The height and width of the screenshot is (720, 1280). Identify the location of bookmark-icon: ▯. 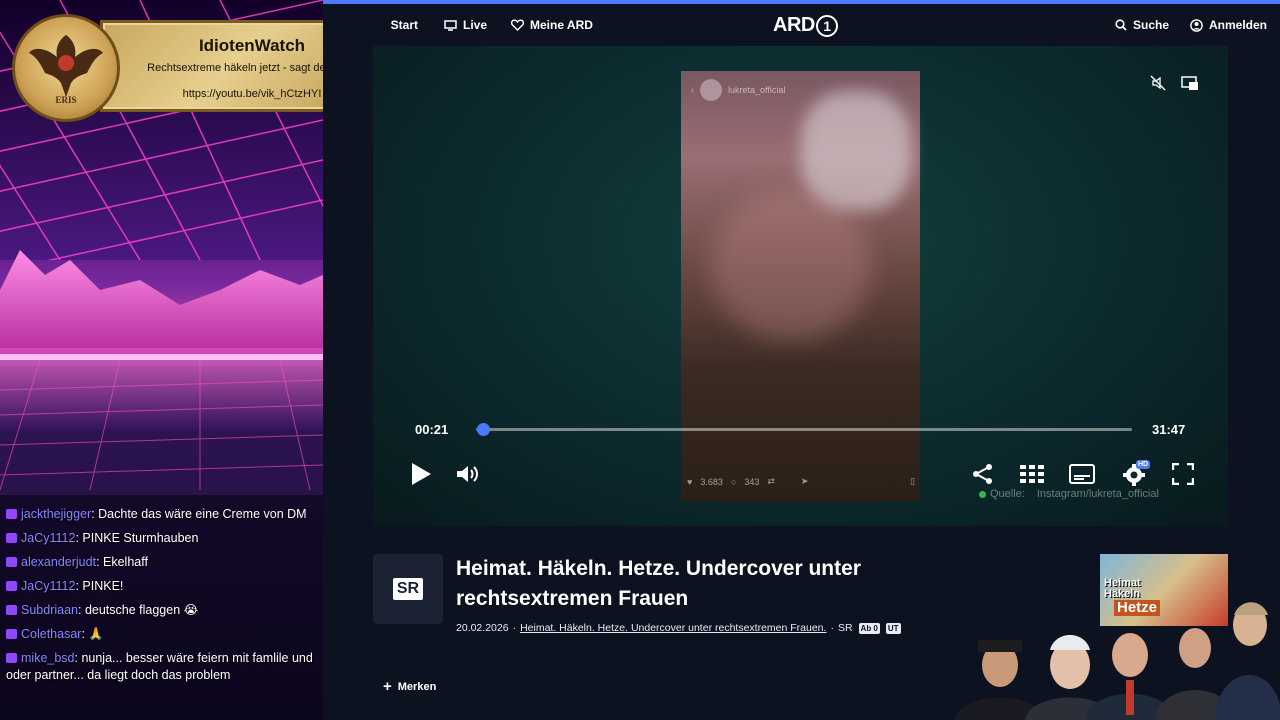
(912, 481).